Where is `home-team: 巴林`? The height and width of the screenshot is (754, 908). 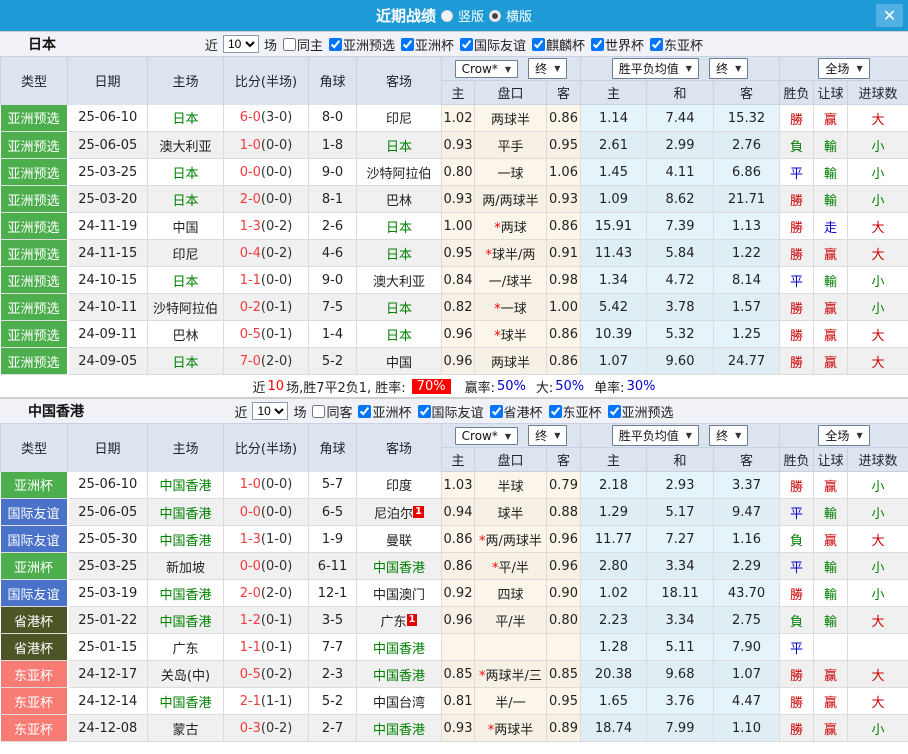
home-team: 巴林 is located at coordinates (185, 334).